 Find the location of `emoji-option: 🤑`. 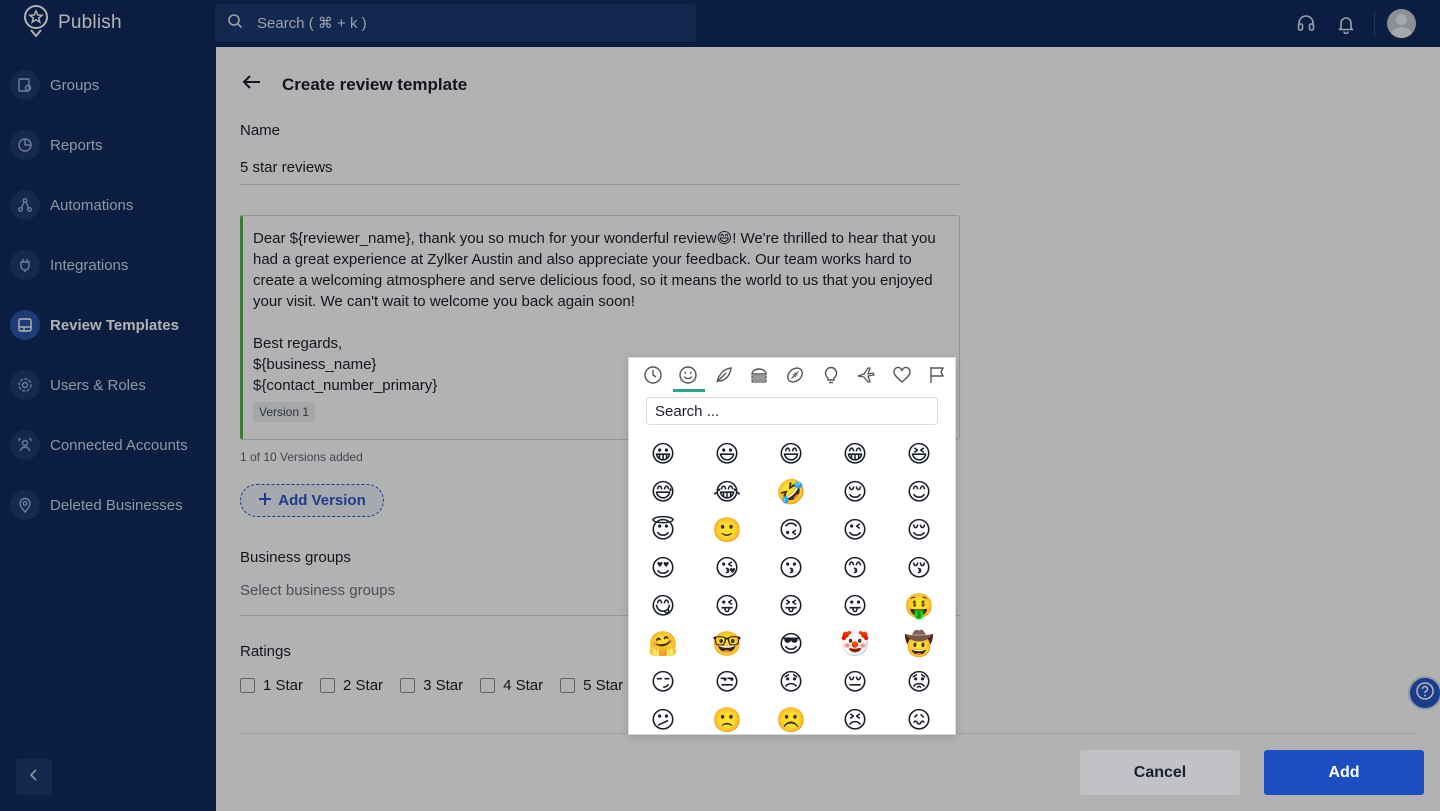

emoji-option: 🤑 is located at coordinates (919, 606).